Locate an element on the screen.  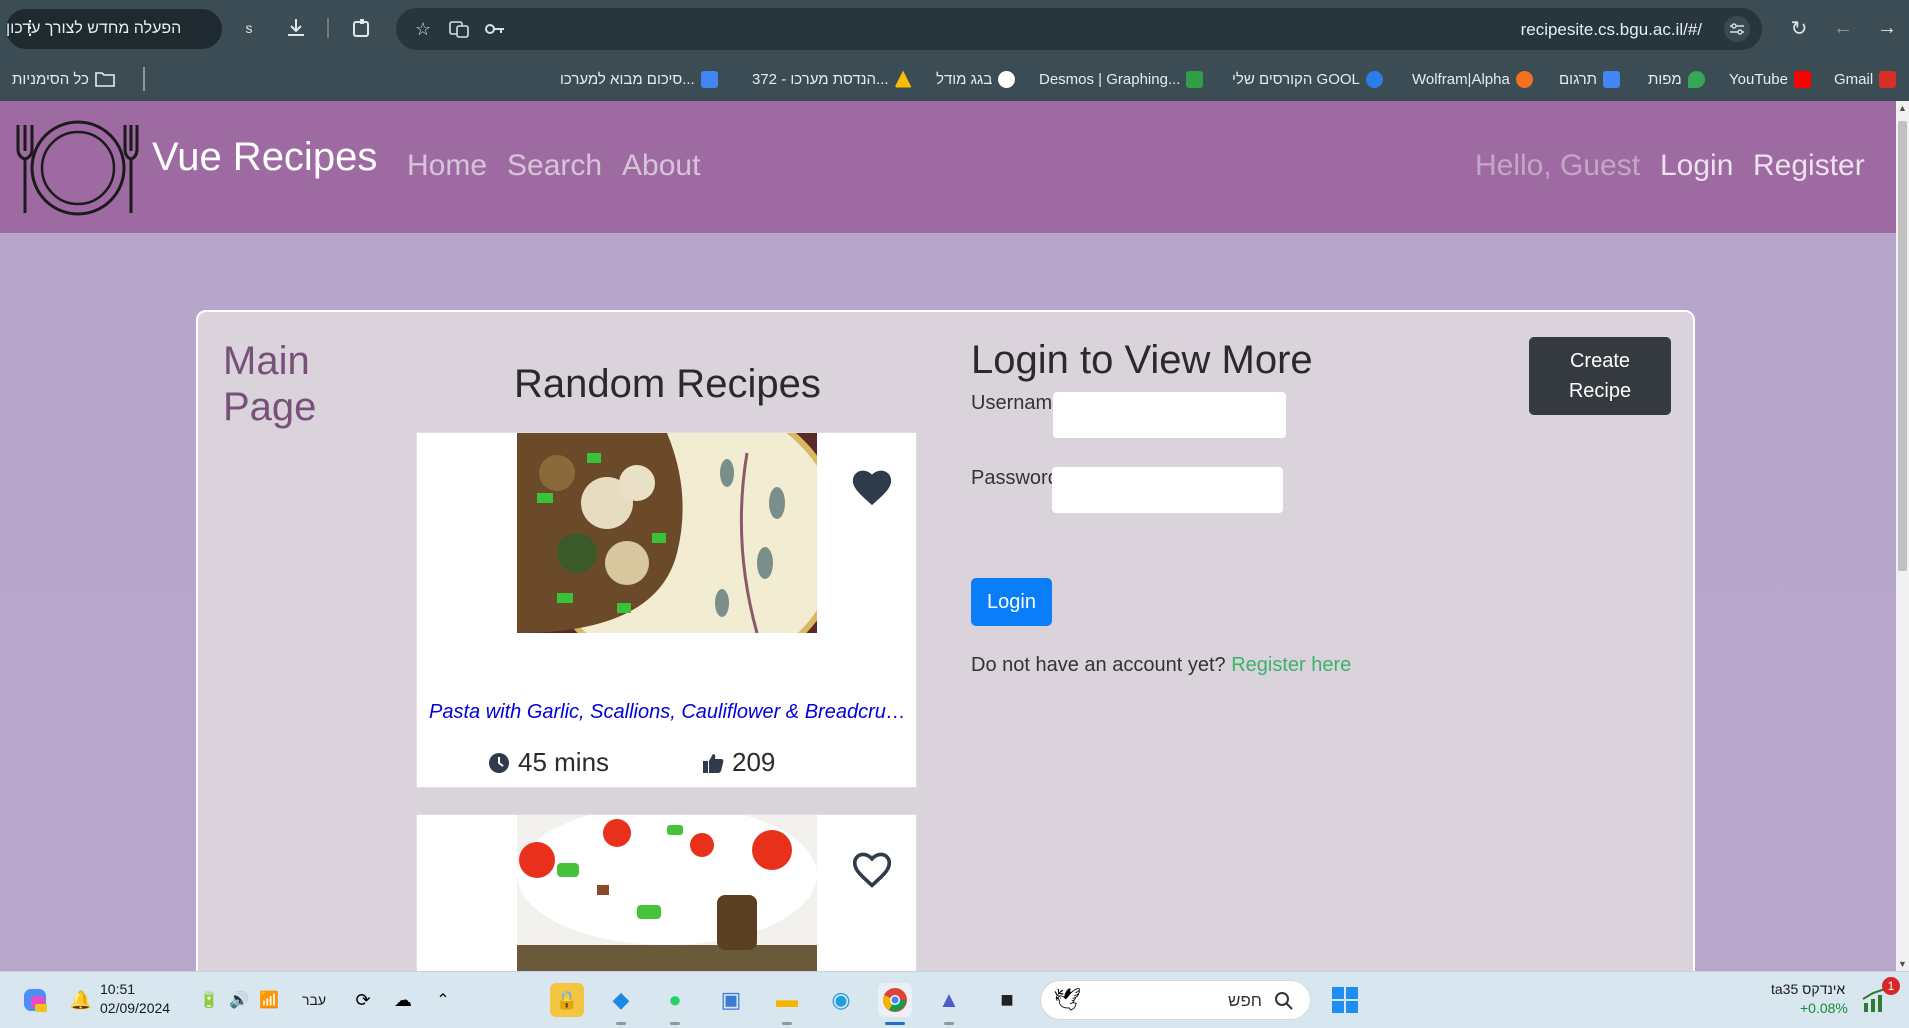
bookmark-maps: מפות is located at coordinates (1676, 79).